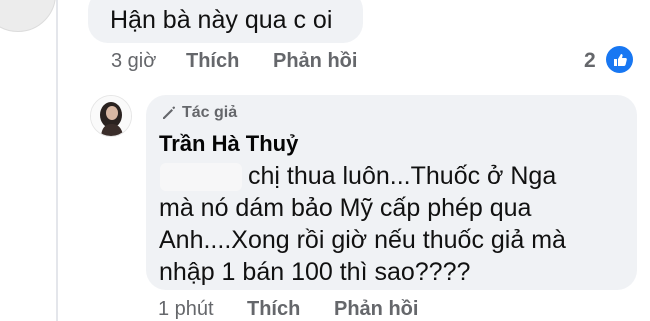  I want to click on reply-time: 1 phút, so click(186, 309).